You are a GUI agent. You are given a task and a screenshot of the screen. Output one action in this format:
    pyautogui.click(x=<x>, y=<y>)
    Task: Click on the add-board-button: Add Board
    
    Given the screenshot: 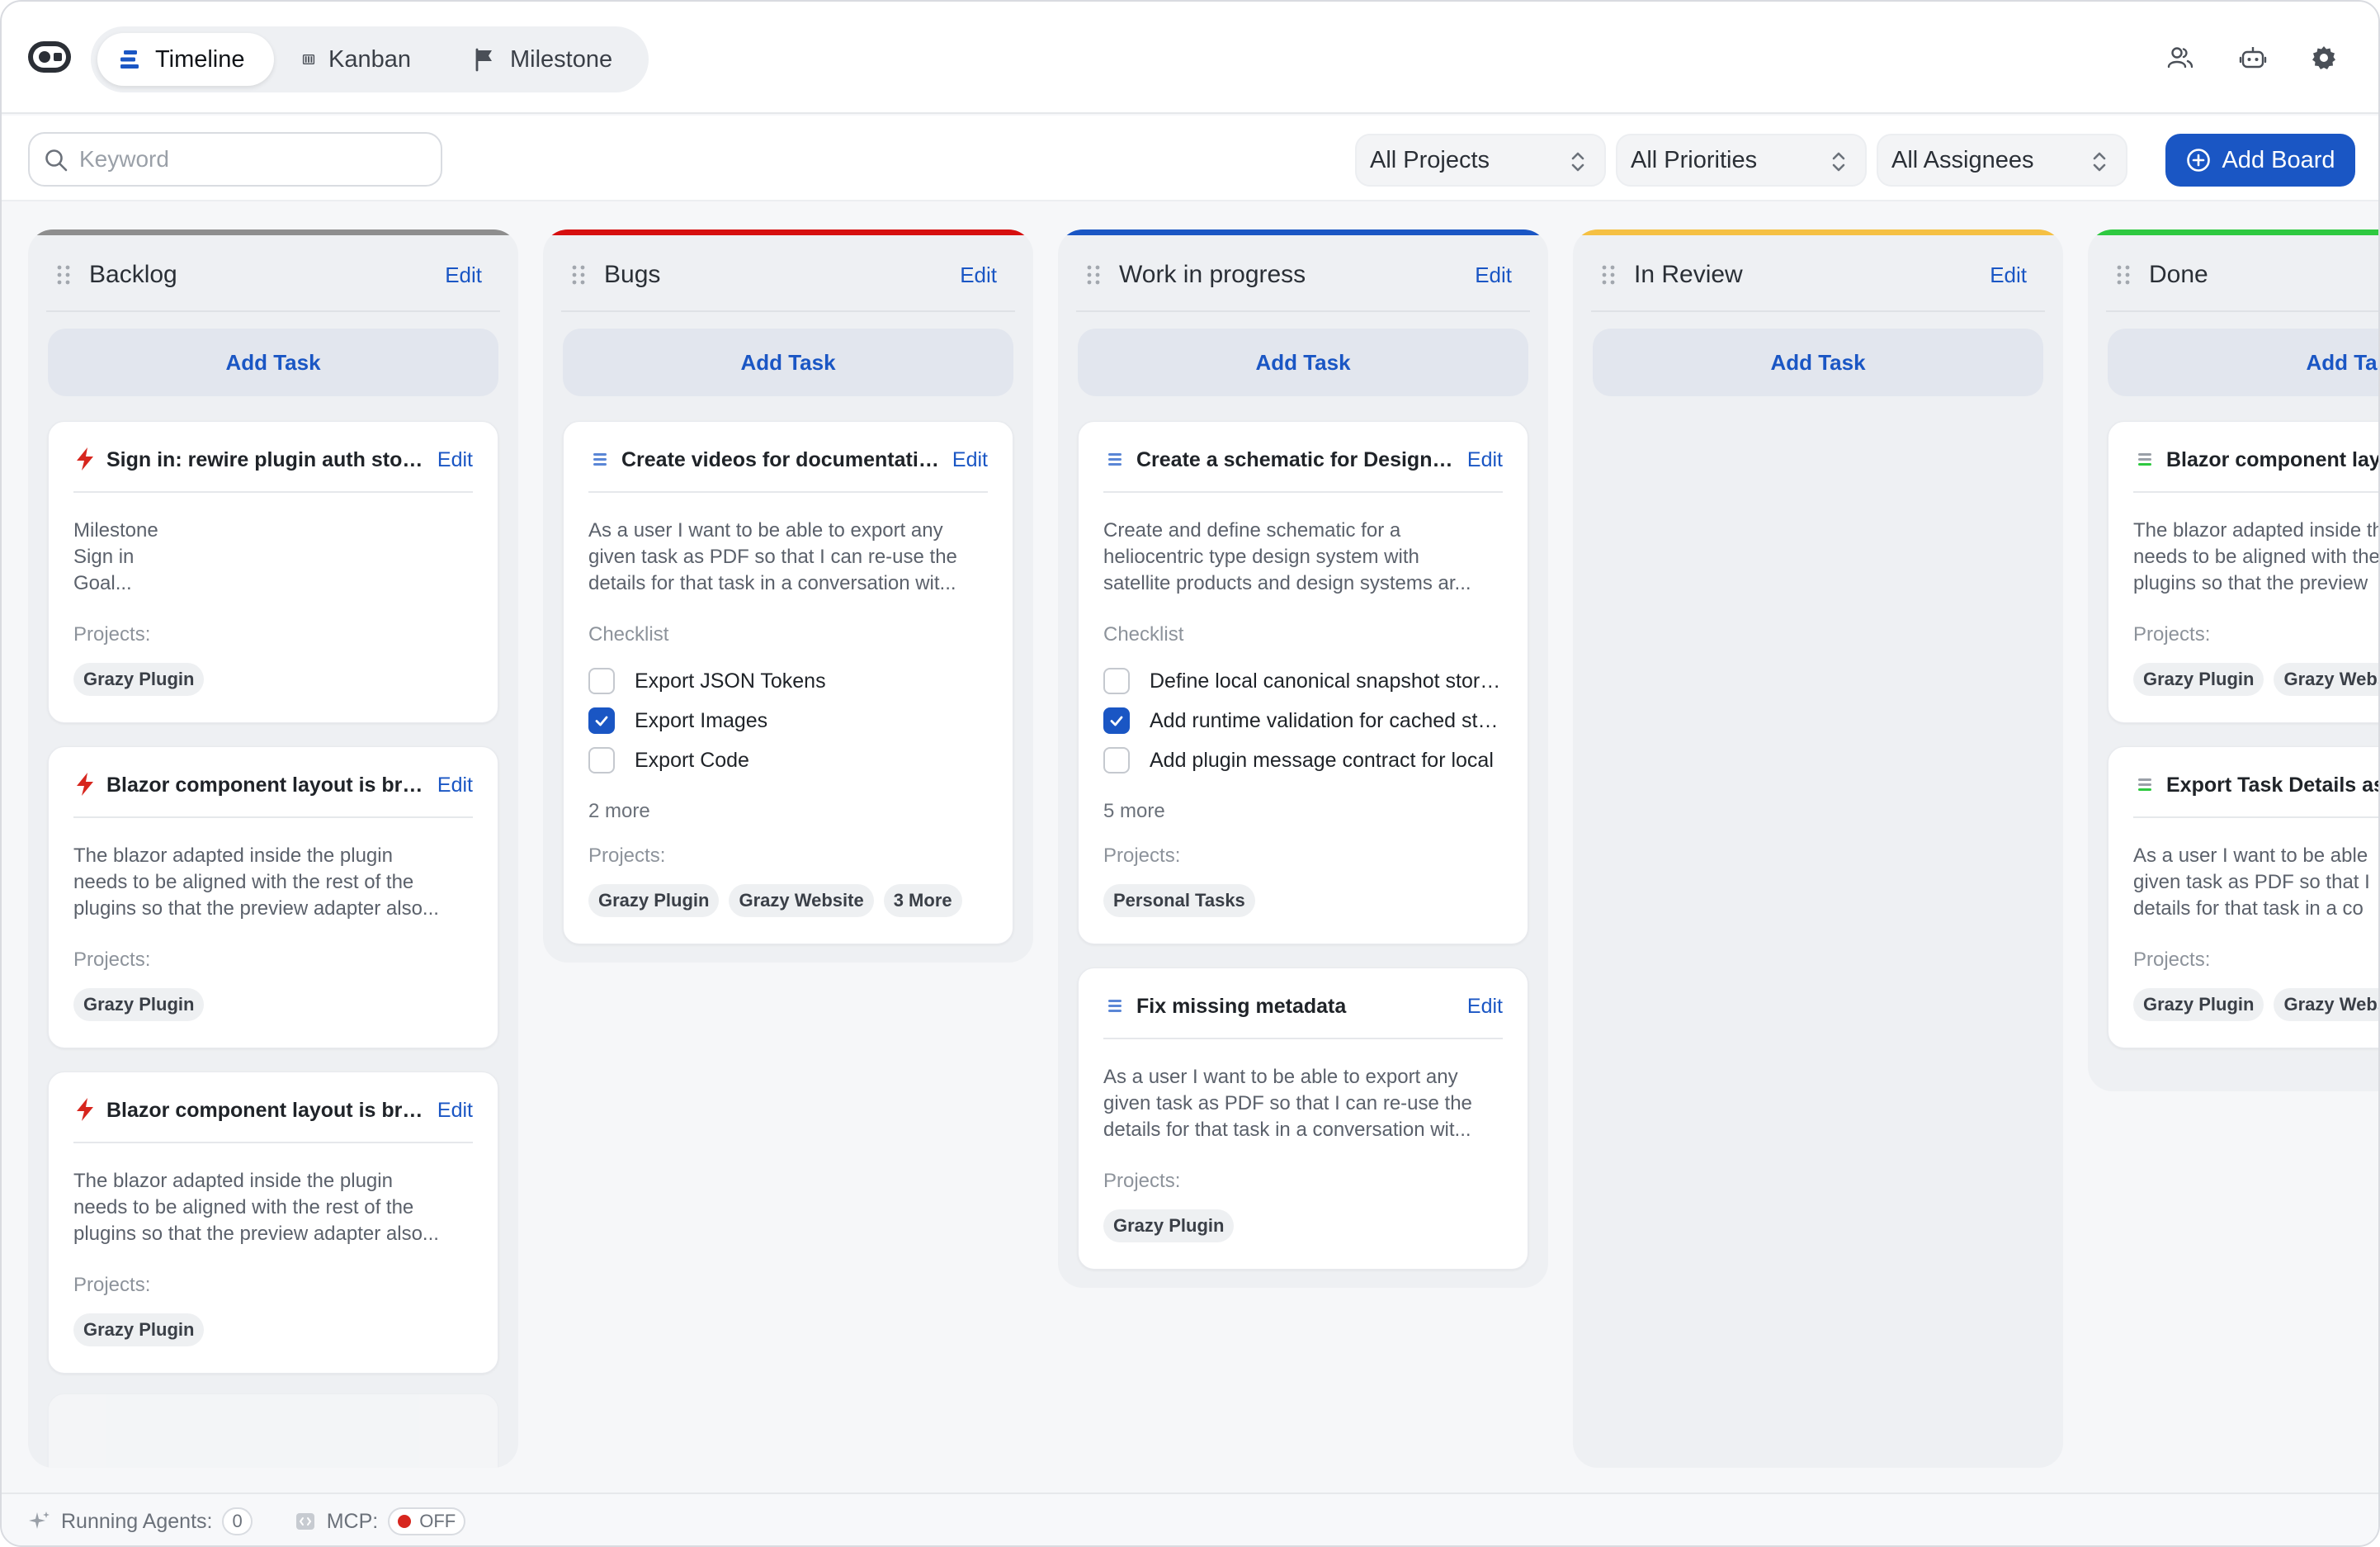 What is the action you would take?
    pyautogui.click(x=2260, y=160)
    